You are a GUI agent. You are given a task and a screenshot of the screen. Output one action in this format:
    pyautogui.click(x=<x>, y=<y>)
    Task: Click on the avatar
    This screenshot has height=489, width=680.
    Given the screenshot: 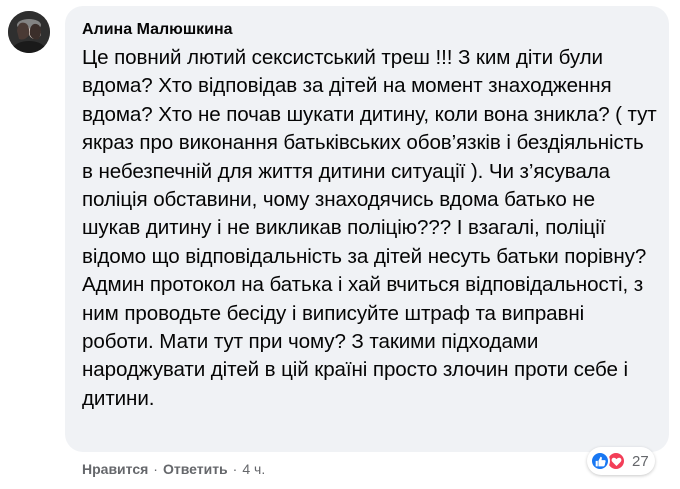 What is the action you would take?
    pyautogui.click(x=29, y=32)
    